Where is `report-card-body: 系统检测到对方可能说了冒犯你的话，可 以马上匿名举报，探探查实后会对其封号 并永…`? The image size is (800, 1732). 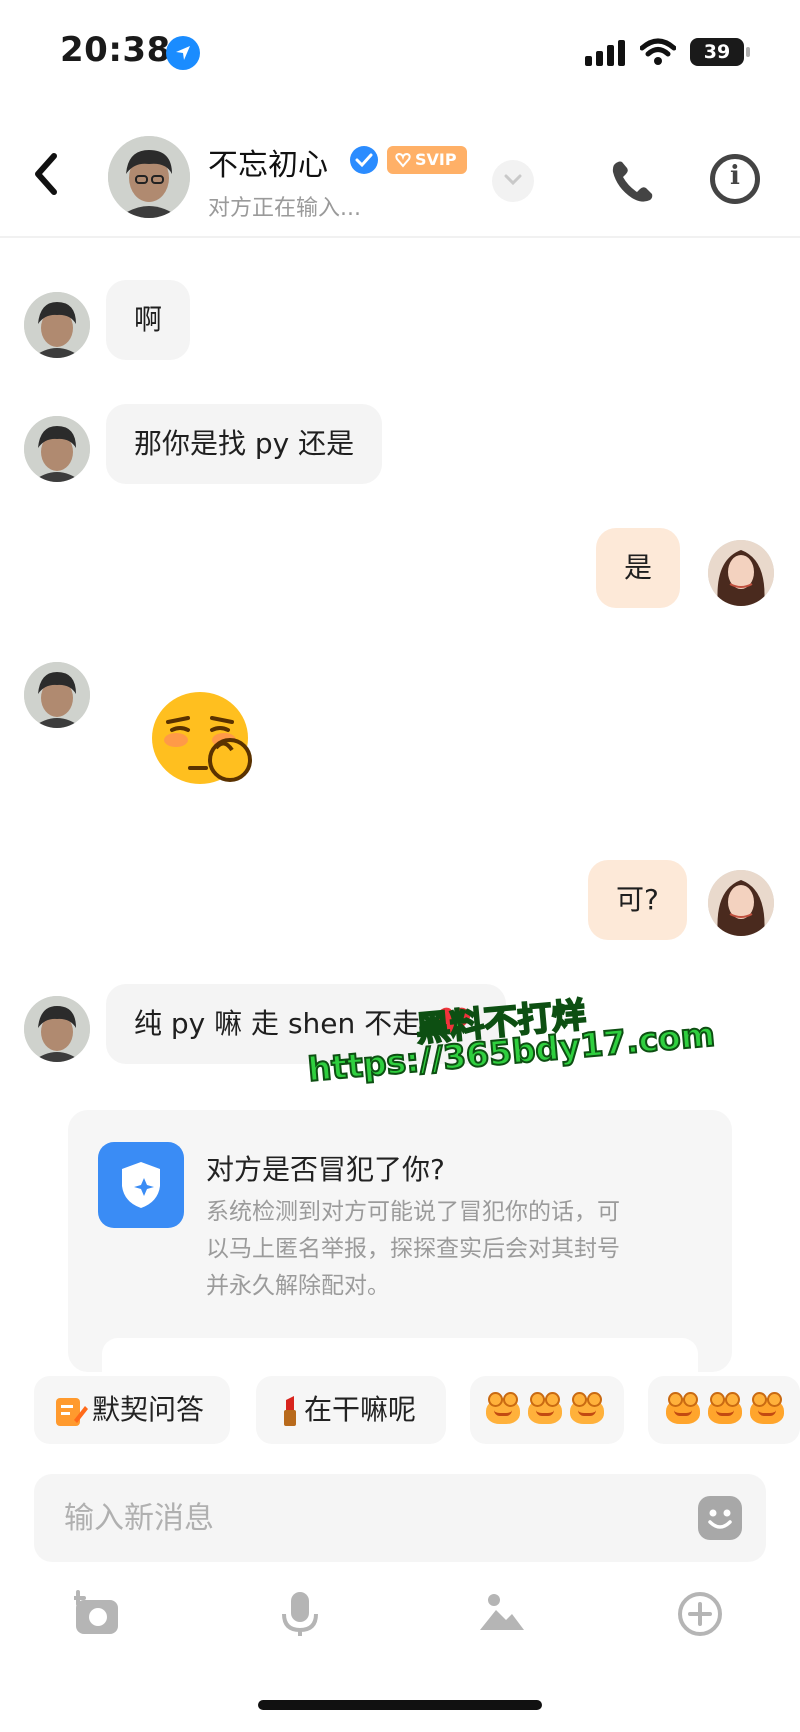 report-card-body: 系统检测到对方可能说了冒犯你的话，可 以马上匿名举报，探探查实后会对其封号 并永… is located at coordinates (413, 1249).